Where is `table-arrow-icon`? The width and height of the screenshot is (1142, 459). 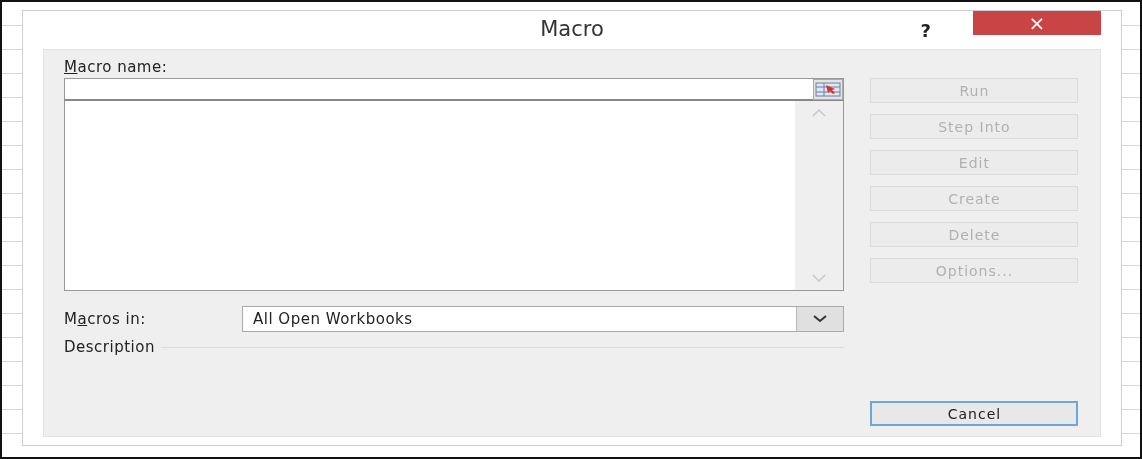
table-arrow-icon is located at coordinates (828, 89).